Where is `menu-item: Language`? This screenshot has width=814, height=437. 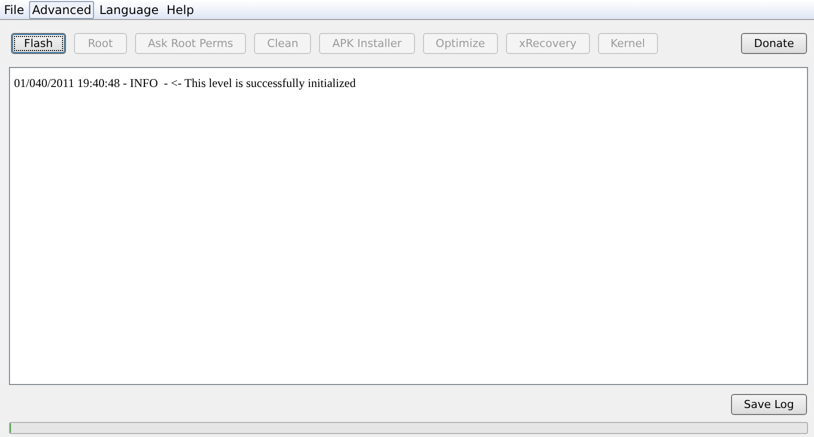 menu-item: Language is located at coordinates (129, 9).